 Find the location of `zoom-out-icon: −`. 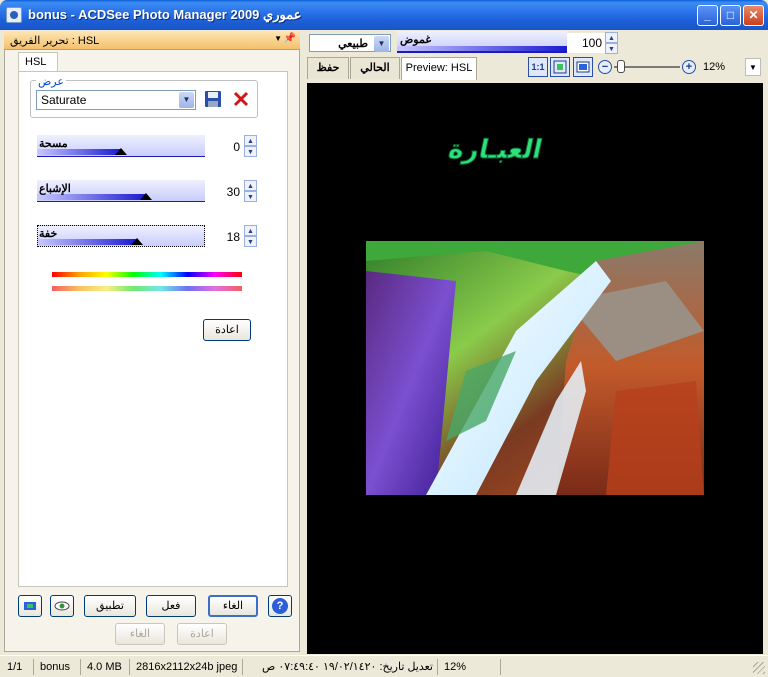

zoom-out-icon: − is located at coordinates (605, 67).